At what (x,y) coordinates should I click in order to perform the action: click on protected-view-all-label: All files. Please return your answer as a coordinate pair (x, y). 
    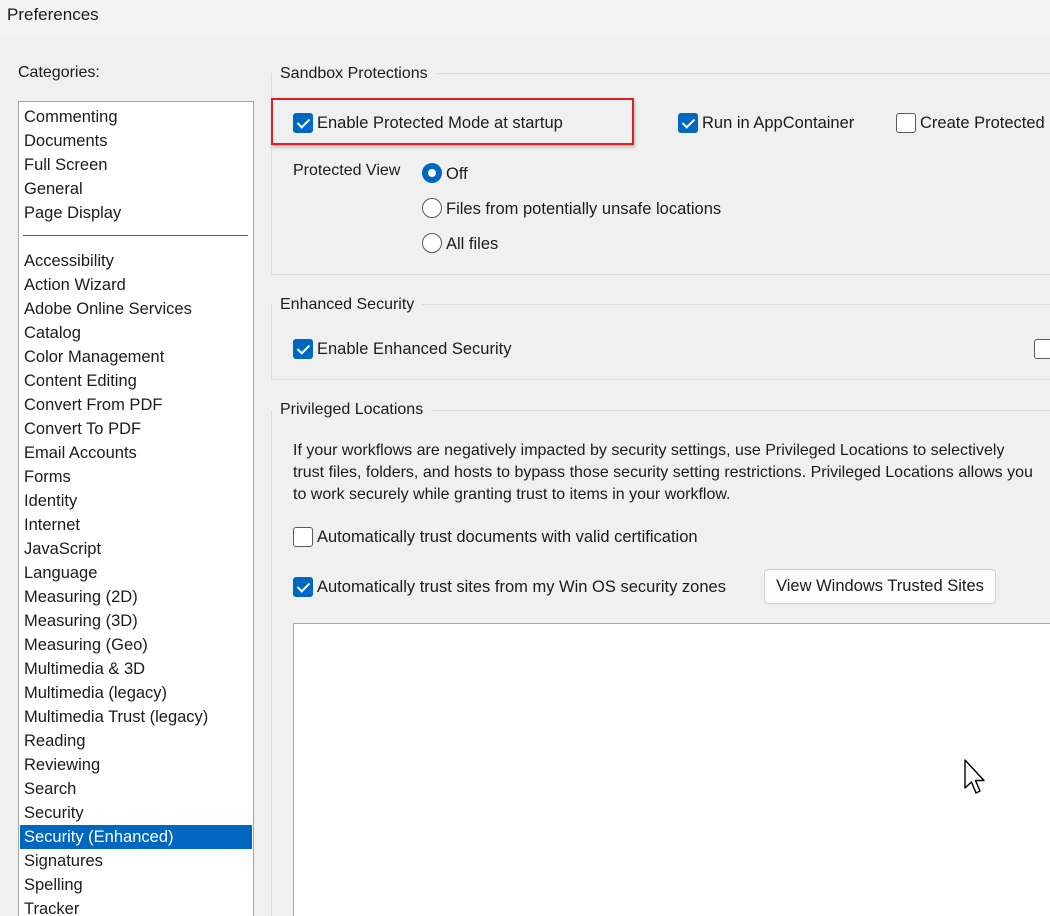
    Looking at the image, I should click on (472, 244).